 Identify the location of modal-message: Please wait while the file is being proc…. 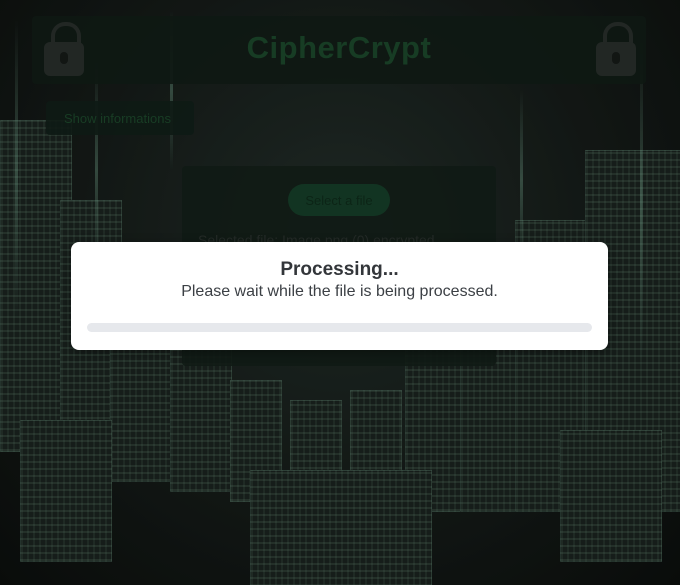
(339, 291).